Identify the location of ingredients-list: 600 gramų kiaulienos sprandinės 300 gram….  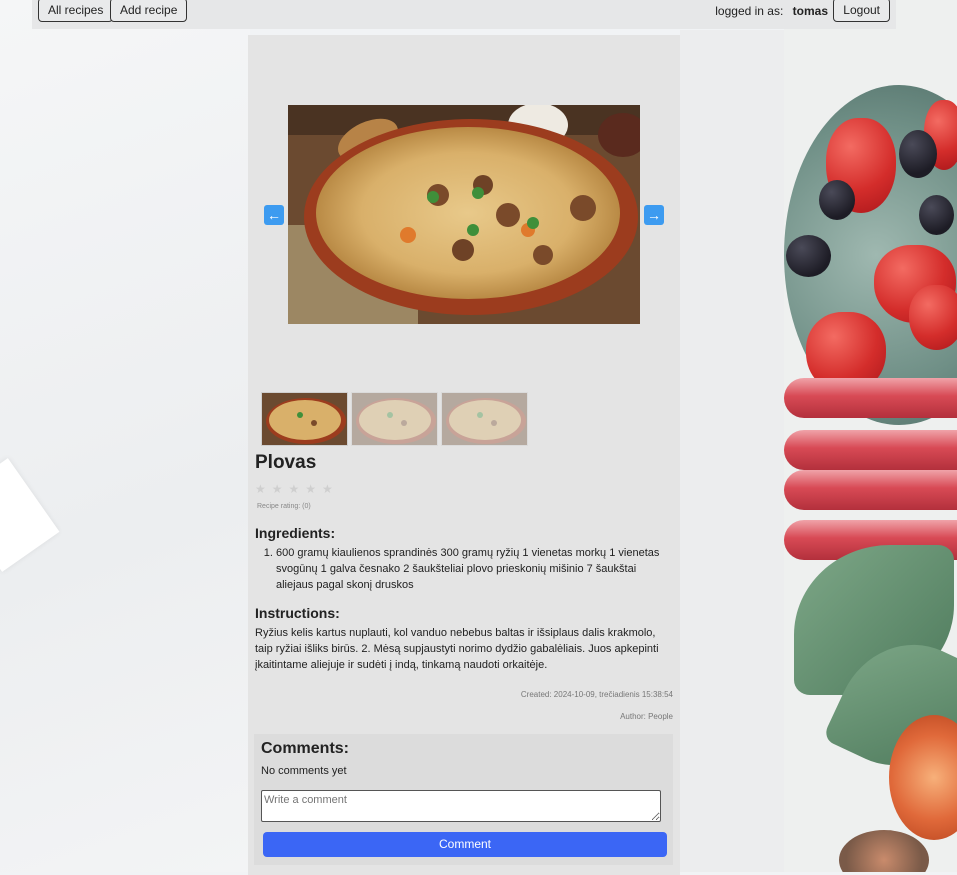
(471, 569).